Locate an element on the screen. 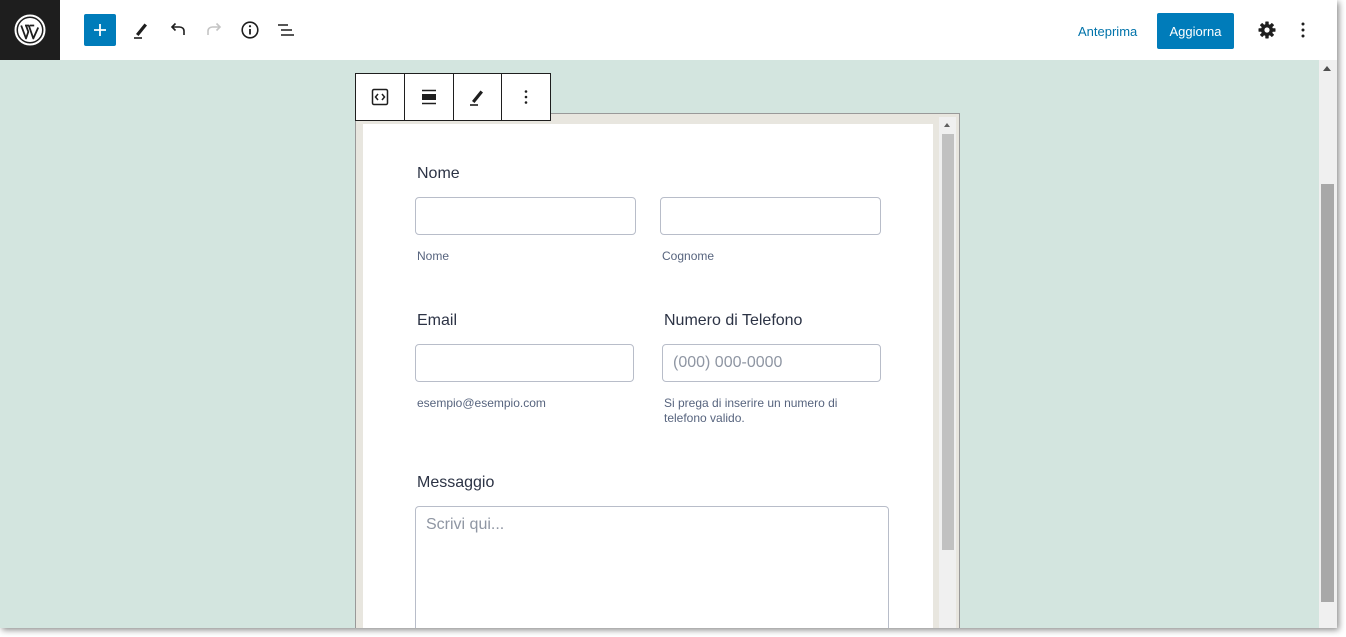 The height and width of the screenshot is (637, 1346). scroll-up-arrow-icon is located at coordinates (1327, 68).